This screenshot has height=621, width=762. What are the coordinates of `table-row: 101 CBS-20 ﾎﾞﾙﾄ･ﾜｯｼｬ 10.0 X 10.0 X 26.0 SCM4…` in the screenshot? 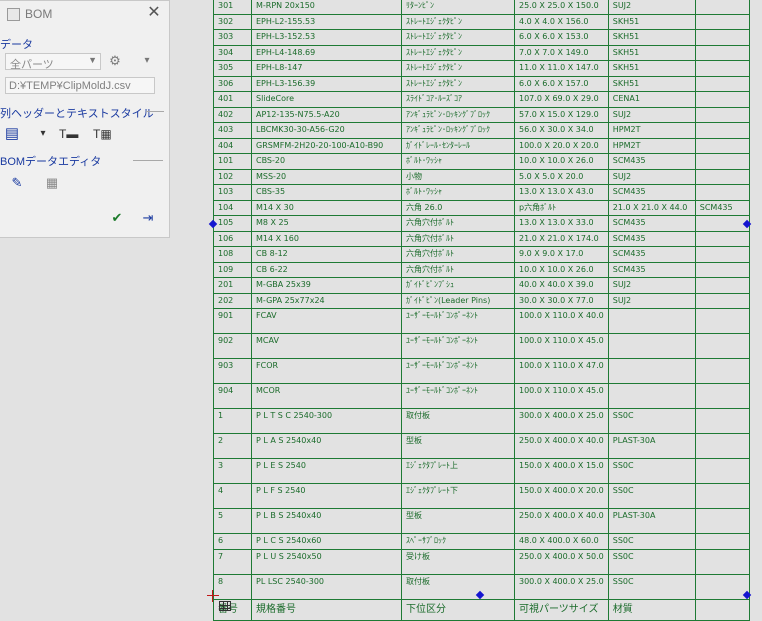 It's located at (481, 161).